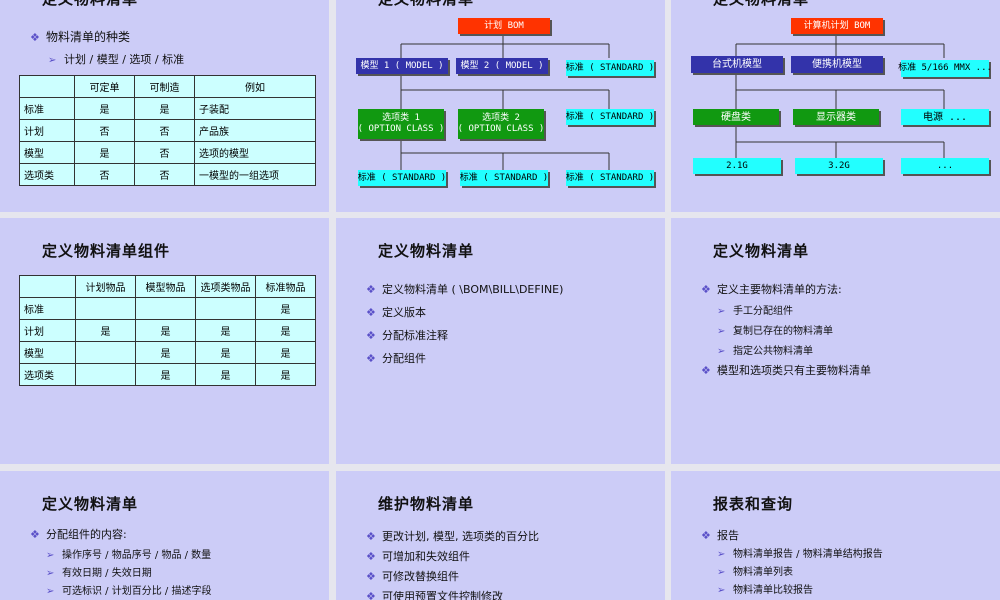 The width and height of the screenshot is (1000, 600). What do you see at coordinates (736, 117) in the screenshot?
I see `option-class-box: 硬盘类` at bounding box center [736, 117].